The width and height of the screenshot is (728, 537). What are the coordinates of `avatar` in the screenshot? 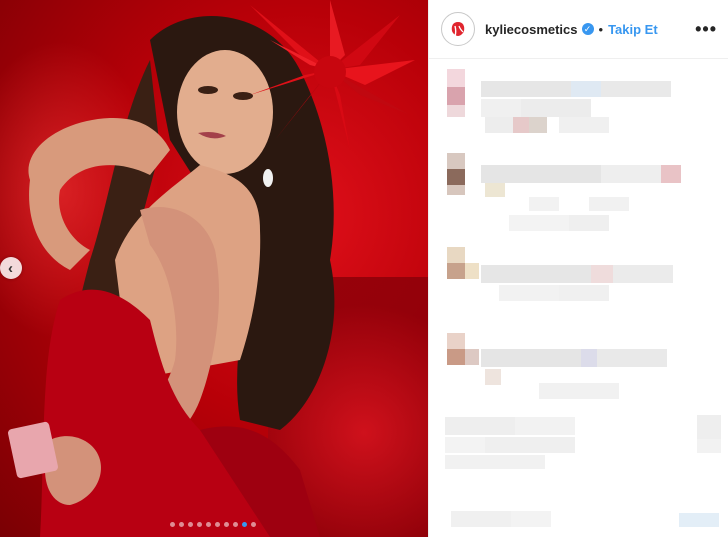 It's located at (458, 29).